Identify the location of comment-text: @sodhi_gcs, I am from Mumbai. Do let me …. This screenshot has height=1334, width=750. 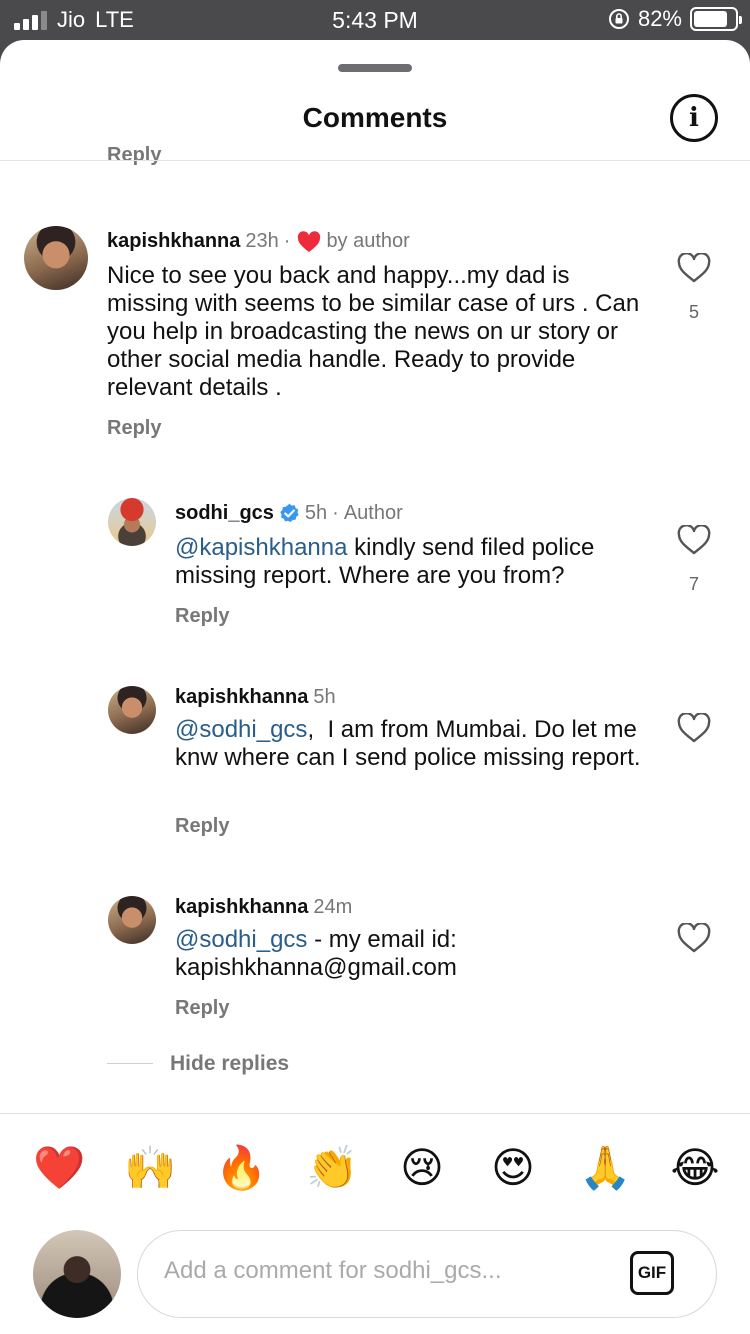
(410, 744).